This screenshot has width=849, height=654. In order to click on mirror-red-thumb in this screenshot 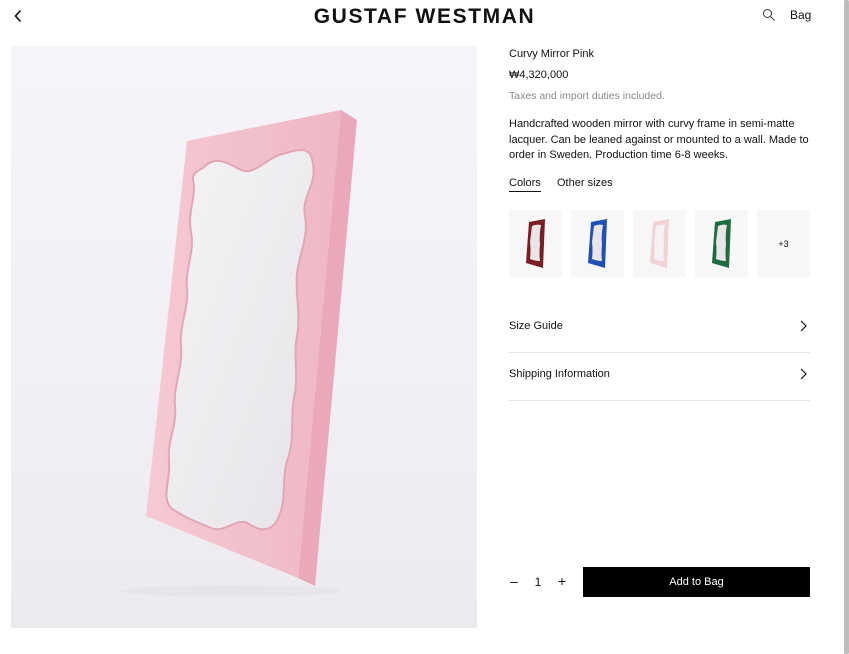, I will do `click(535, 243)`.